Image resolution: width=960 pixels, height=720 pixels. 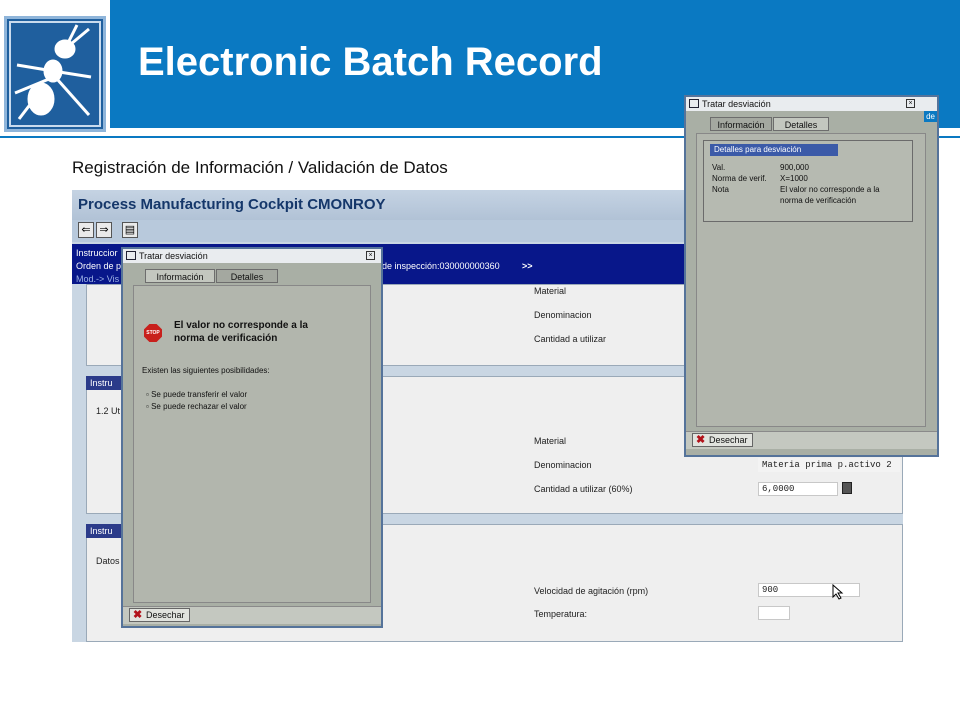 I want to click on app-title: Process Manufacturing Cockpit CMONROY, so click(x=232, y=204).